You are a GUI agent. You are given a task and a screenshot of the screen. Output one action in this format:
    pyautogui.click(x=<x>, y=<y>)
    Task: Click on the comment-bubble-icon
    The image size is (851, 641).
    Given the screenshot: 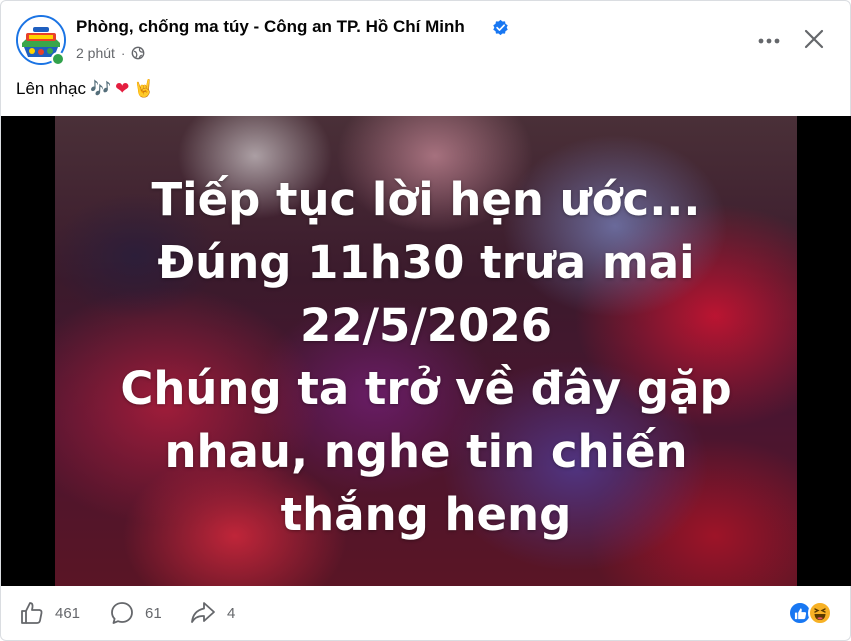 What is the action you would take?
    pyautogui.click(x=122, y=613)
    